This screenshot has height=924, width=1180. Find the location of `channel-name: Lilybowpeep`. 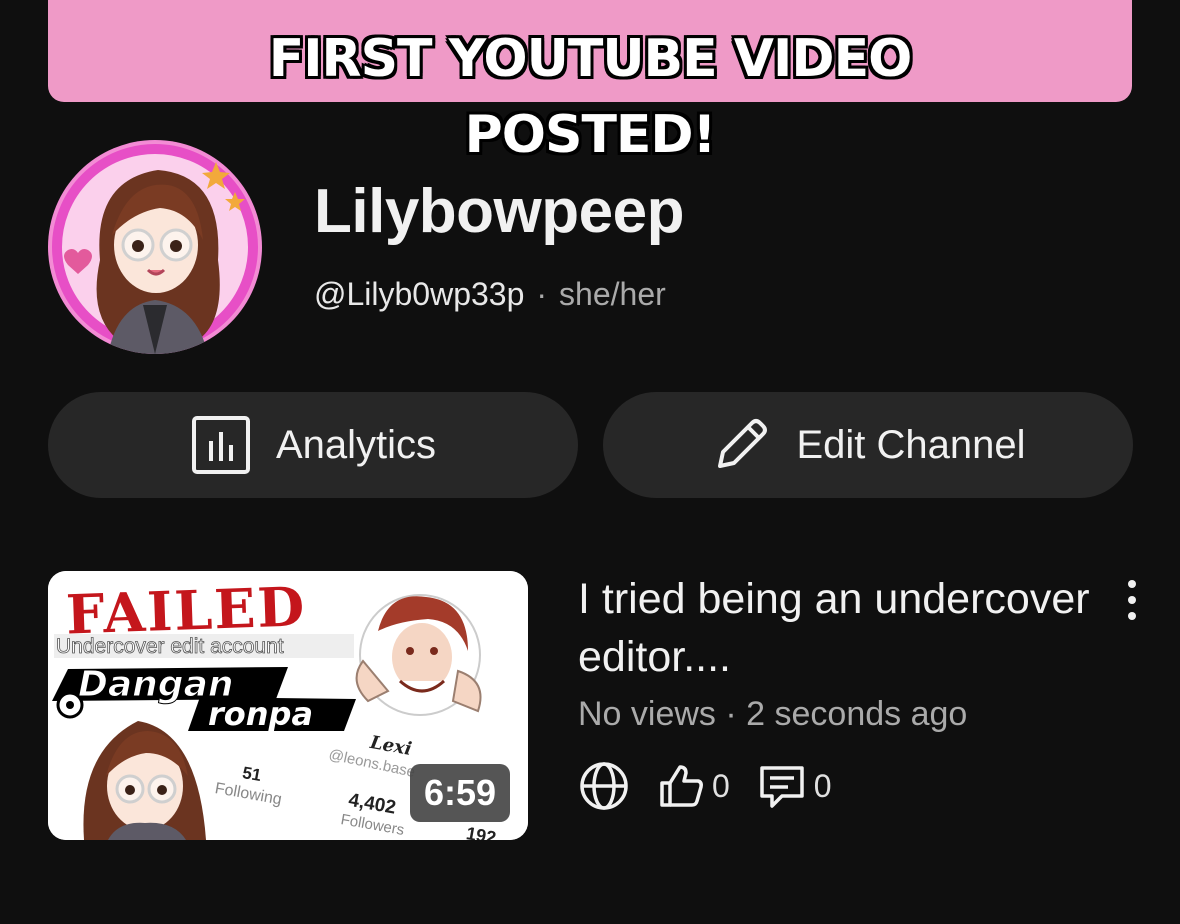

channel-name: Lilybowpeep is located at coordinates (499, 211).